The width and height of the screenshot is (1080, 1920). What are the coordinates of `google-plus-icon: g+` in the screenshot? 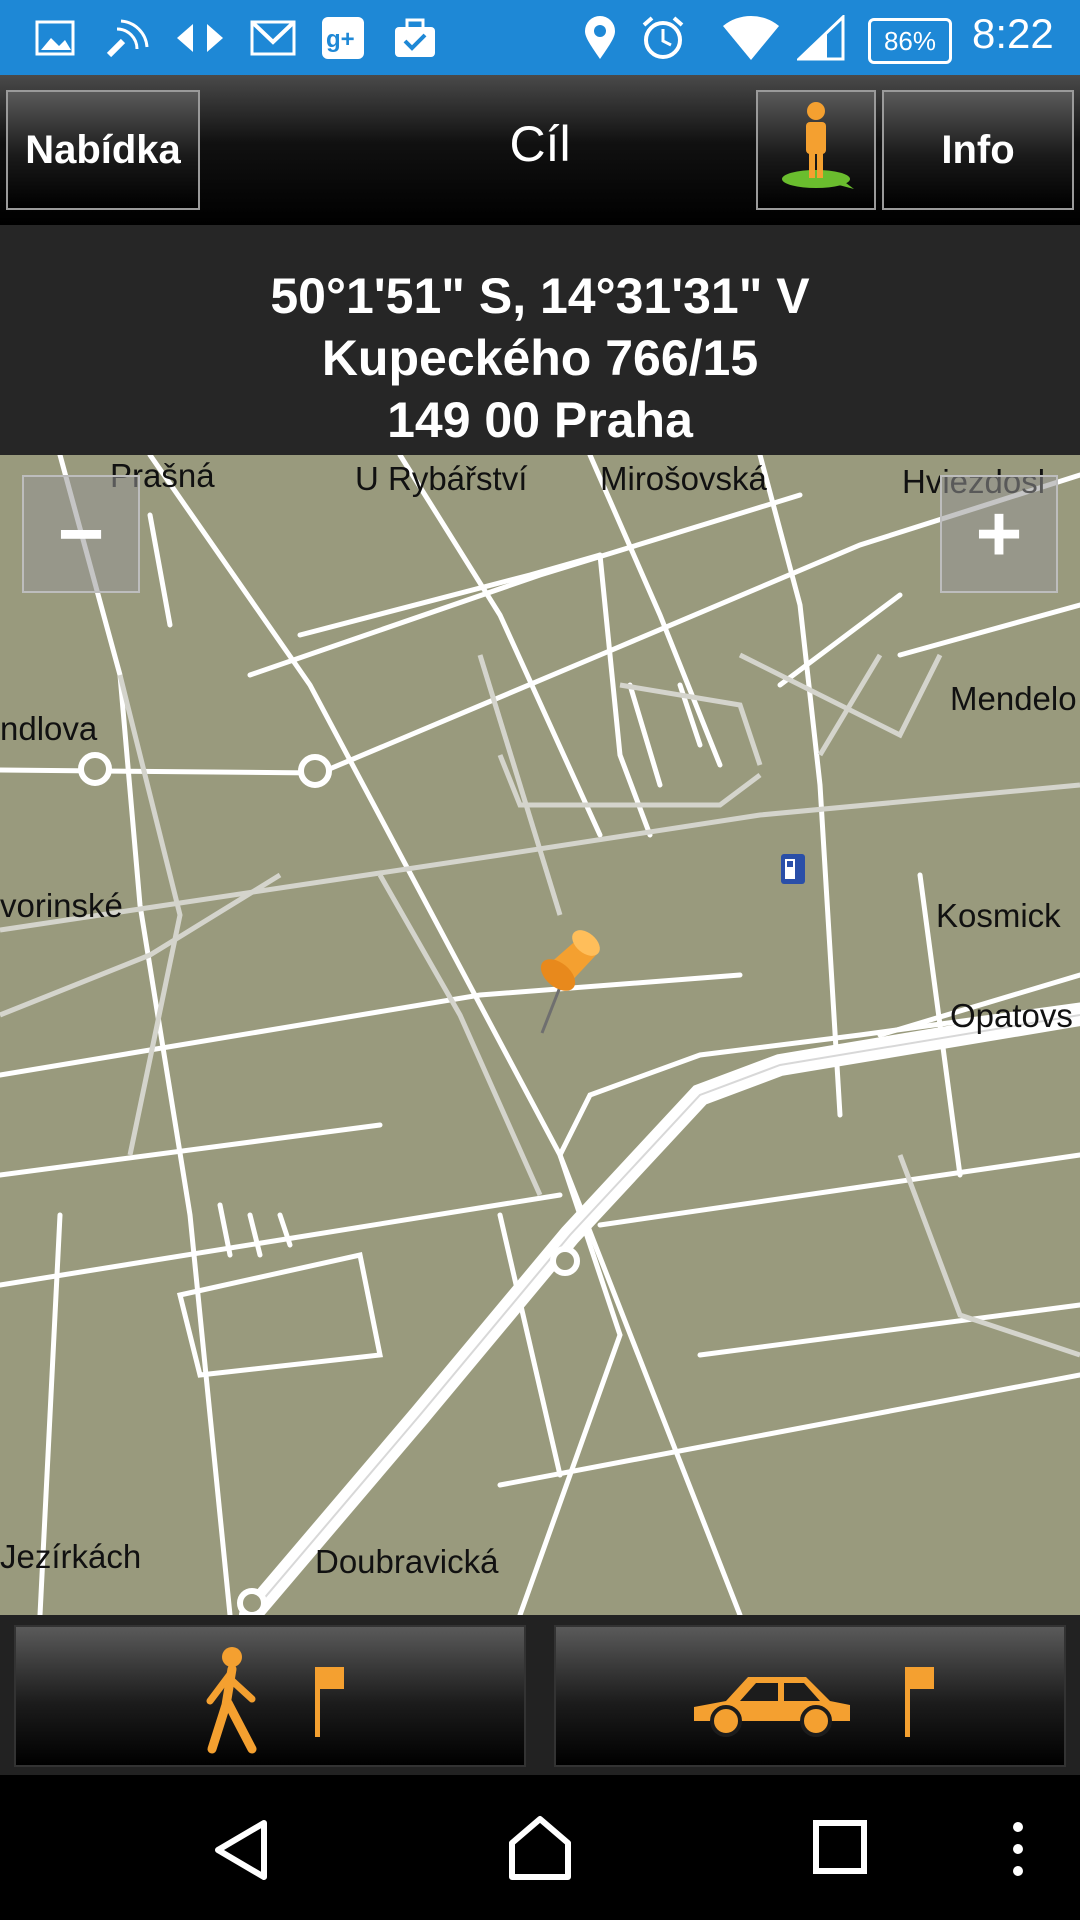 It's located at (343, 38).